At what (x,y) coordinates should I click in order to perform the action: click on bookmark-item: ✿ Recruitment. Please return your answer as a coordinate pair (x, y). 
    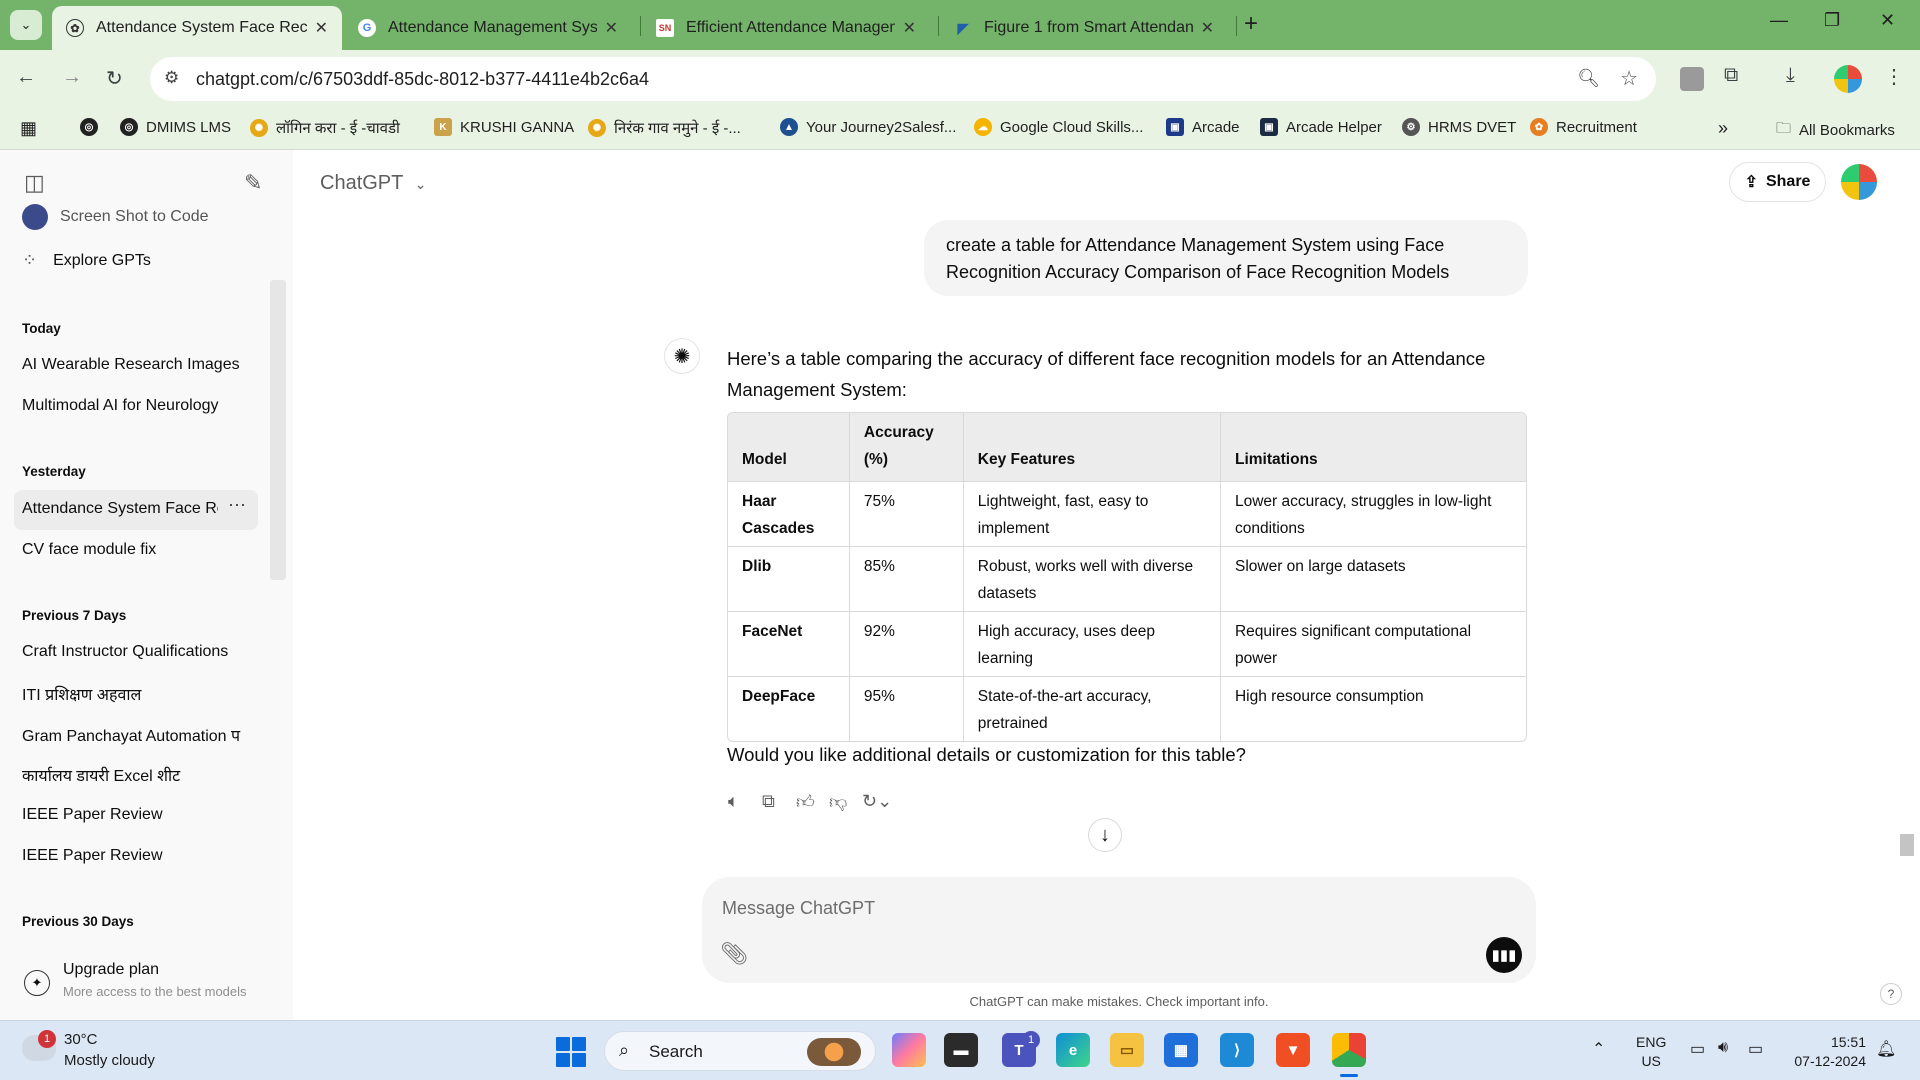
    Looking at the image, I should click on (1583, 127).